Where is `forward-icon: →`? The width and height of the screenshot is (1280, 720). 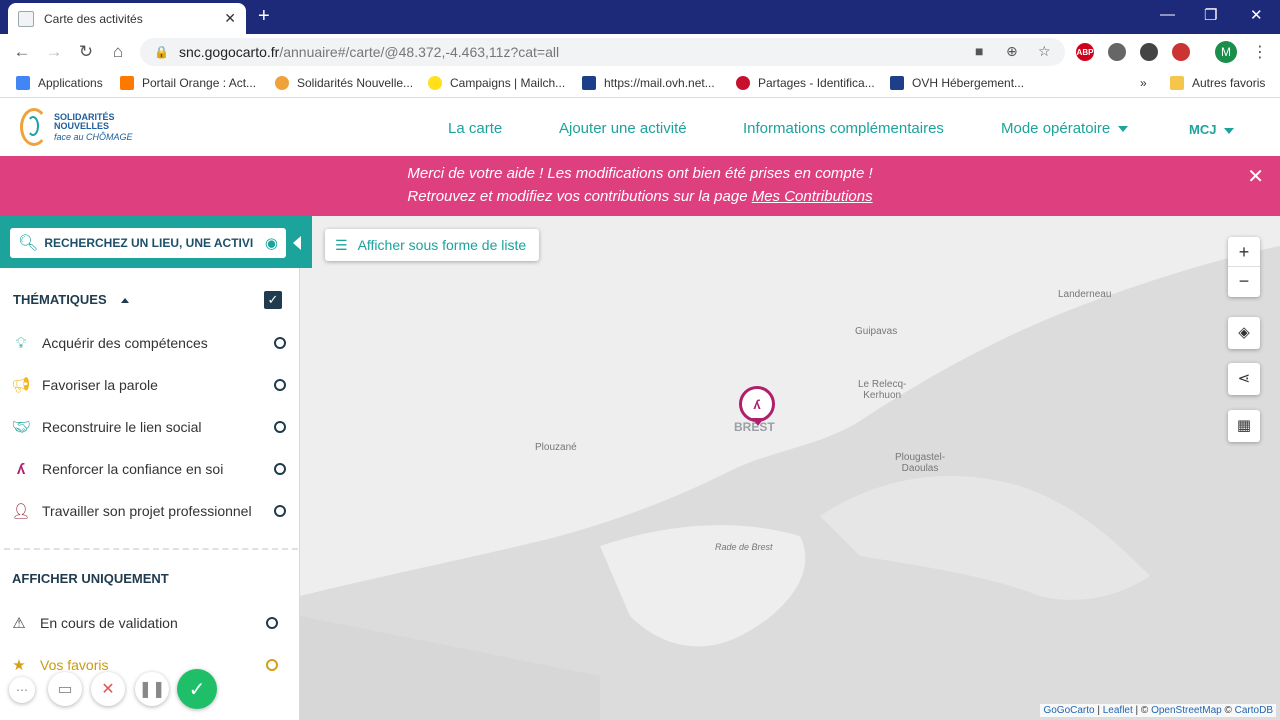
forward-icon: → is located at coordinates (54, 52).